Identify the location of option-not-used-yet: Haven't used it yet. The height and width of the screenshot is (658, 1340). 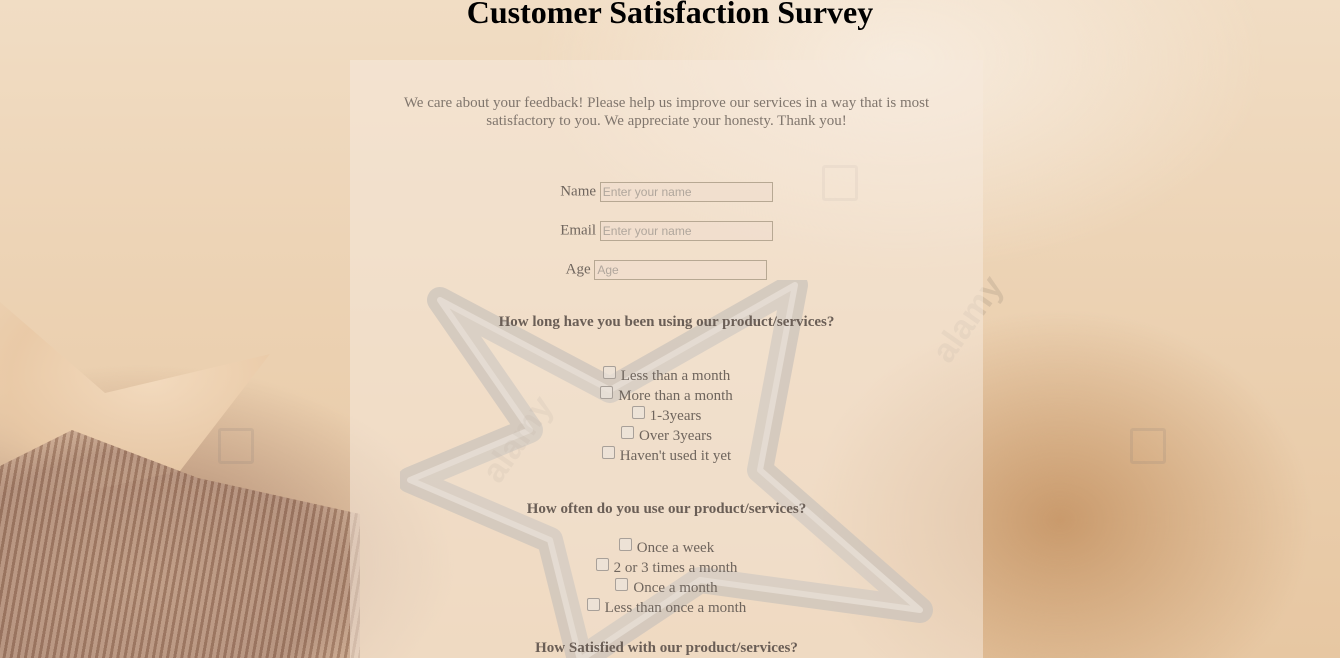
(666, 456).